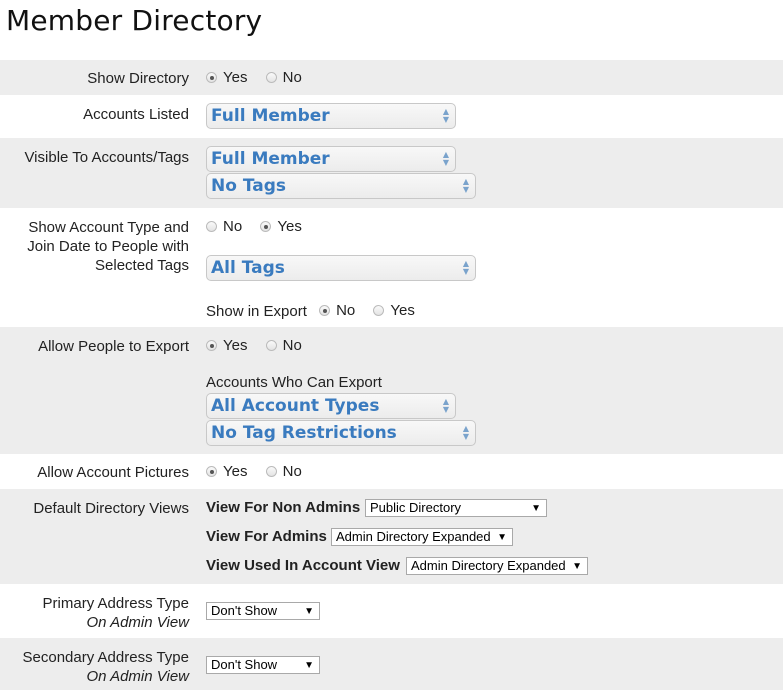 Image resolution: width=783 pixels, height=690 pixels. Describe the element at coordinates (283, 507) in the screenshot. I see `non-admins-label: View For Non Admins` at that location.